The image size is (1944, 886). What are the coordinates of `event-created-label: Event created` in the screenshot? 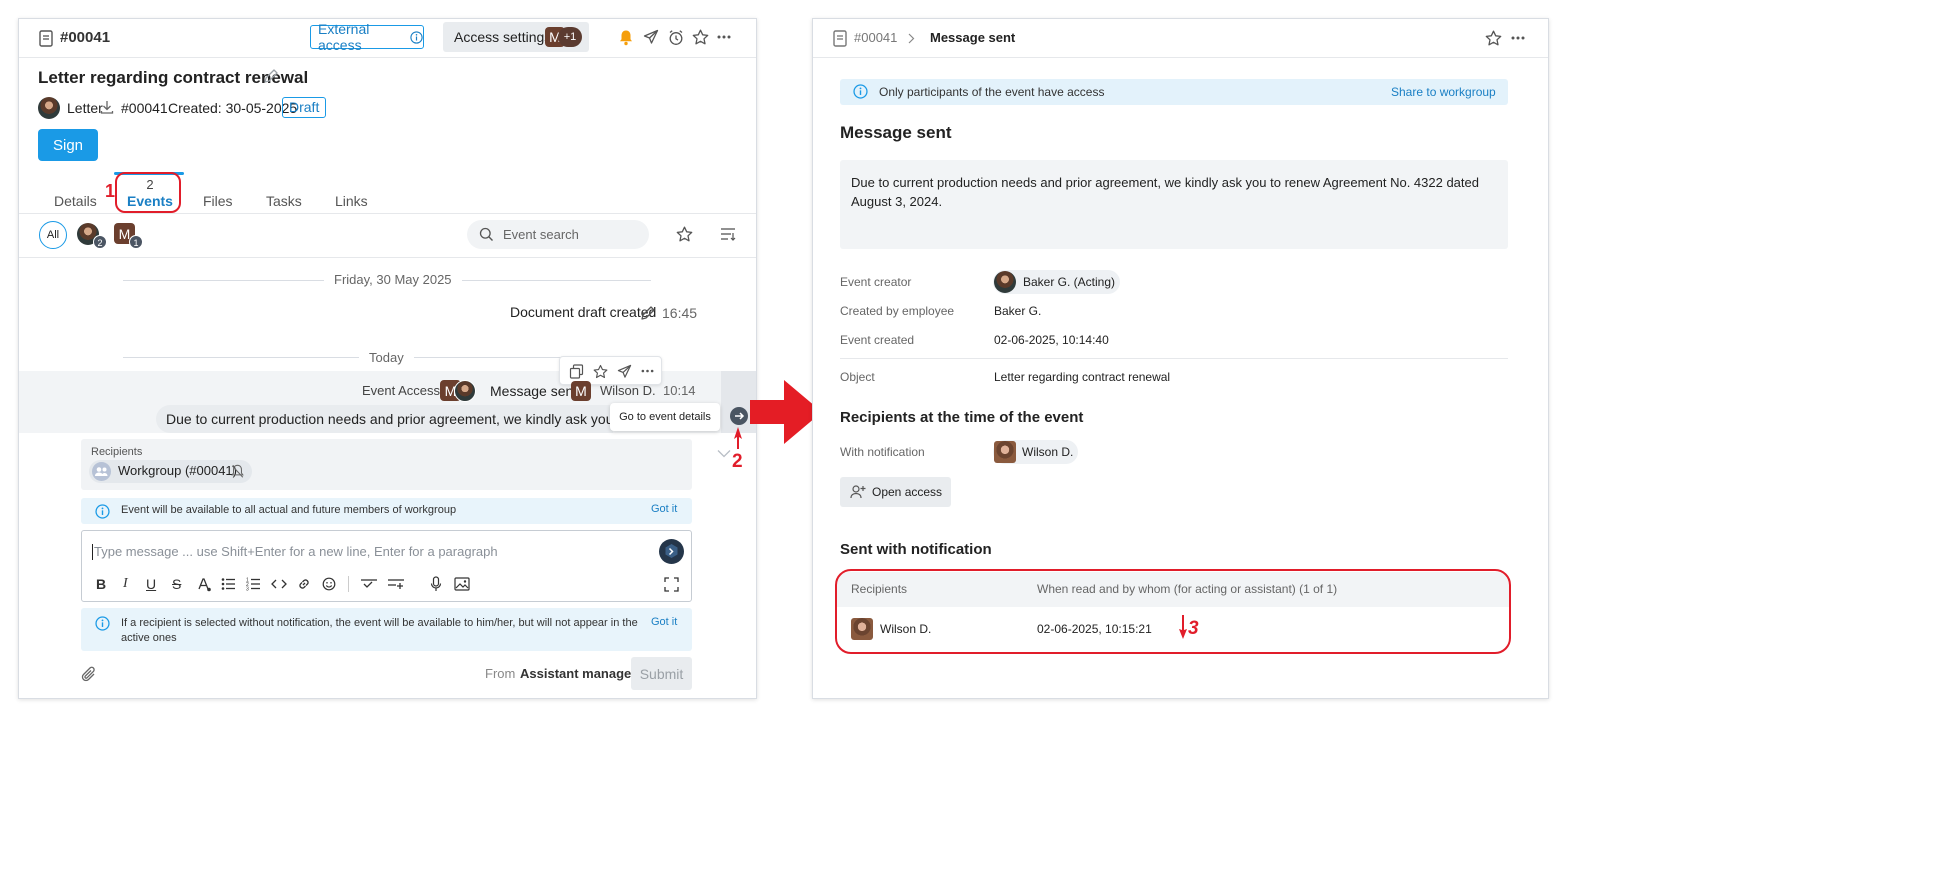 It's located at (877, 340).